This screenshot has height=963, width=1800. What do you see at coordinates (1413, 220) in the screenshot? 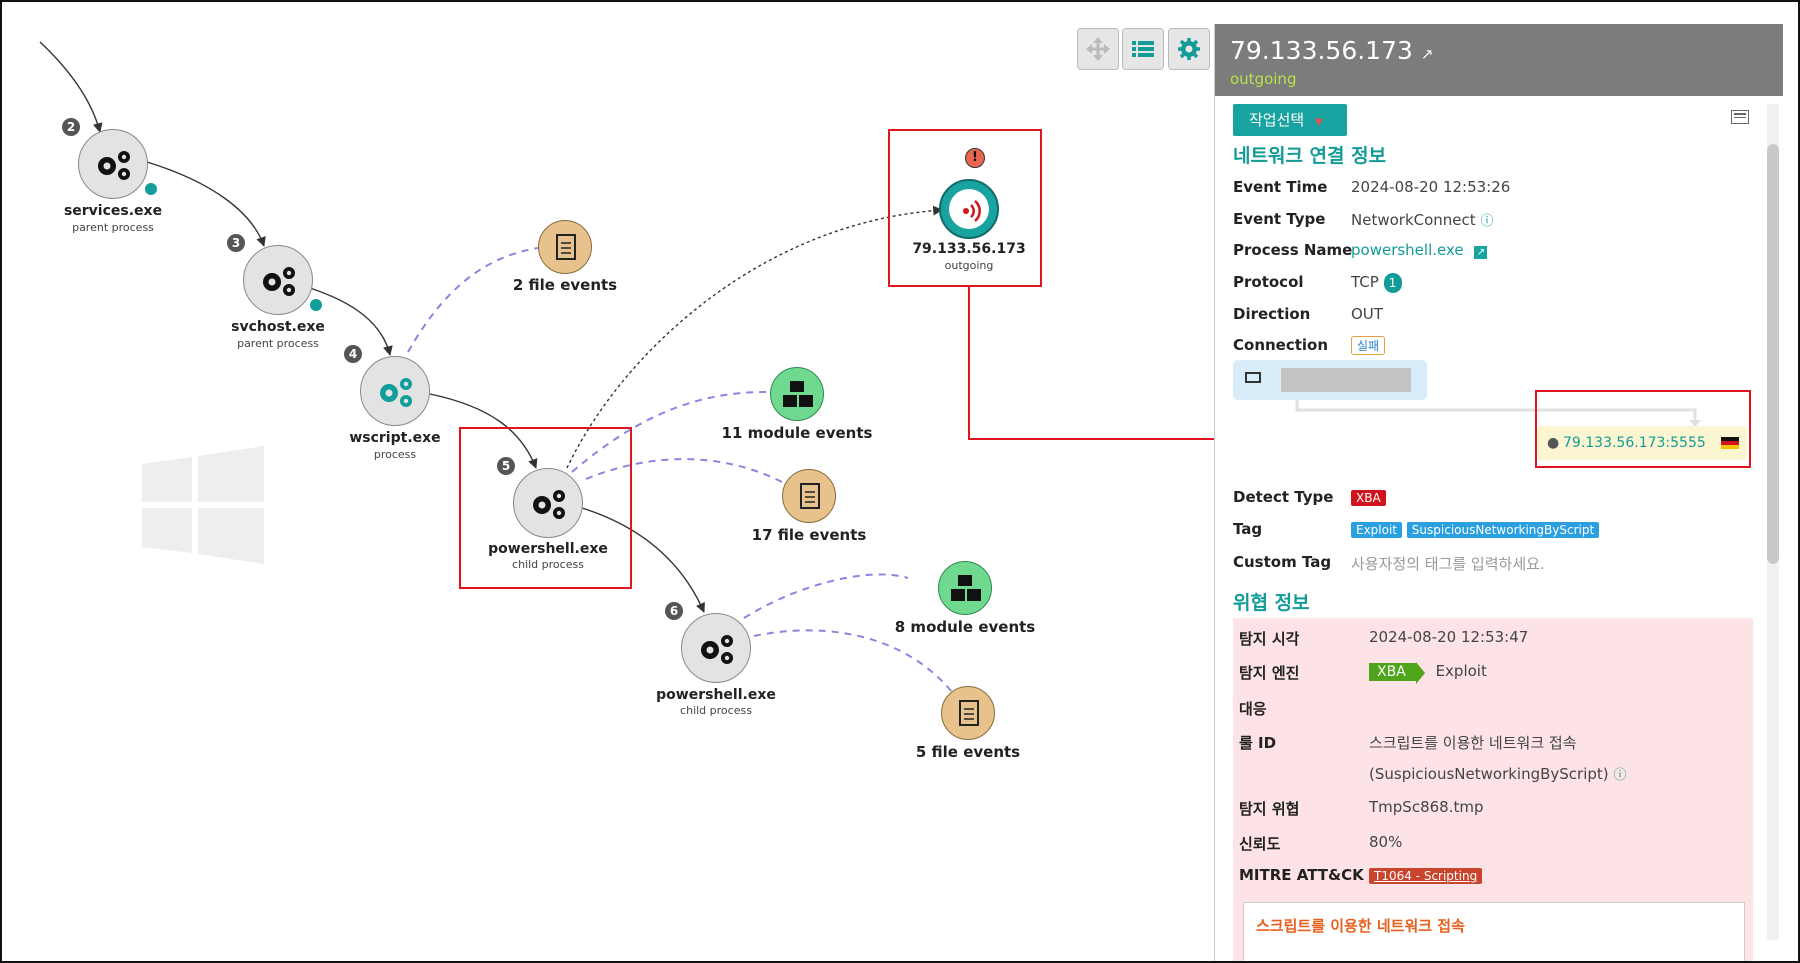
I see `event-type-value: NetworkConnect` at bounding box center [1413, 220].